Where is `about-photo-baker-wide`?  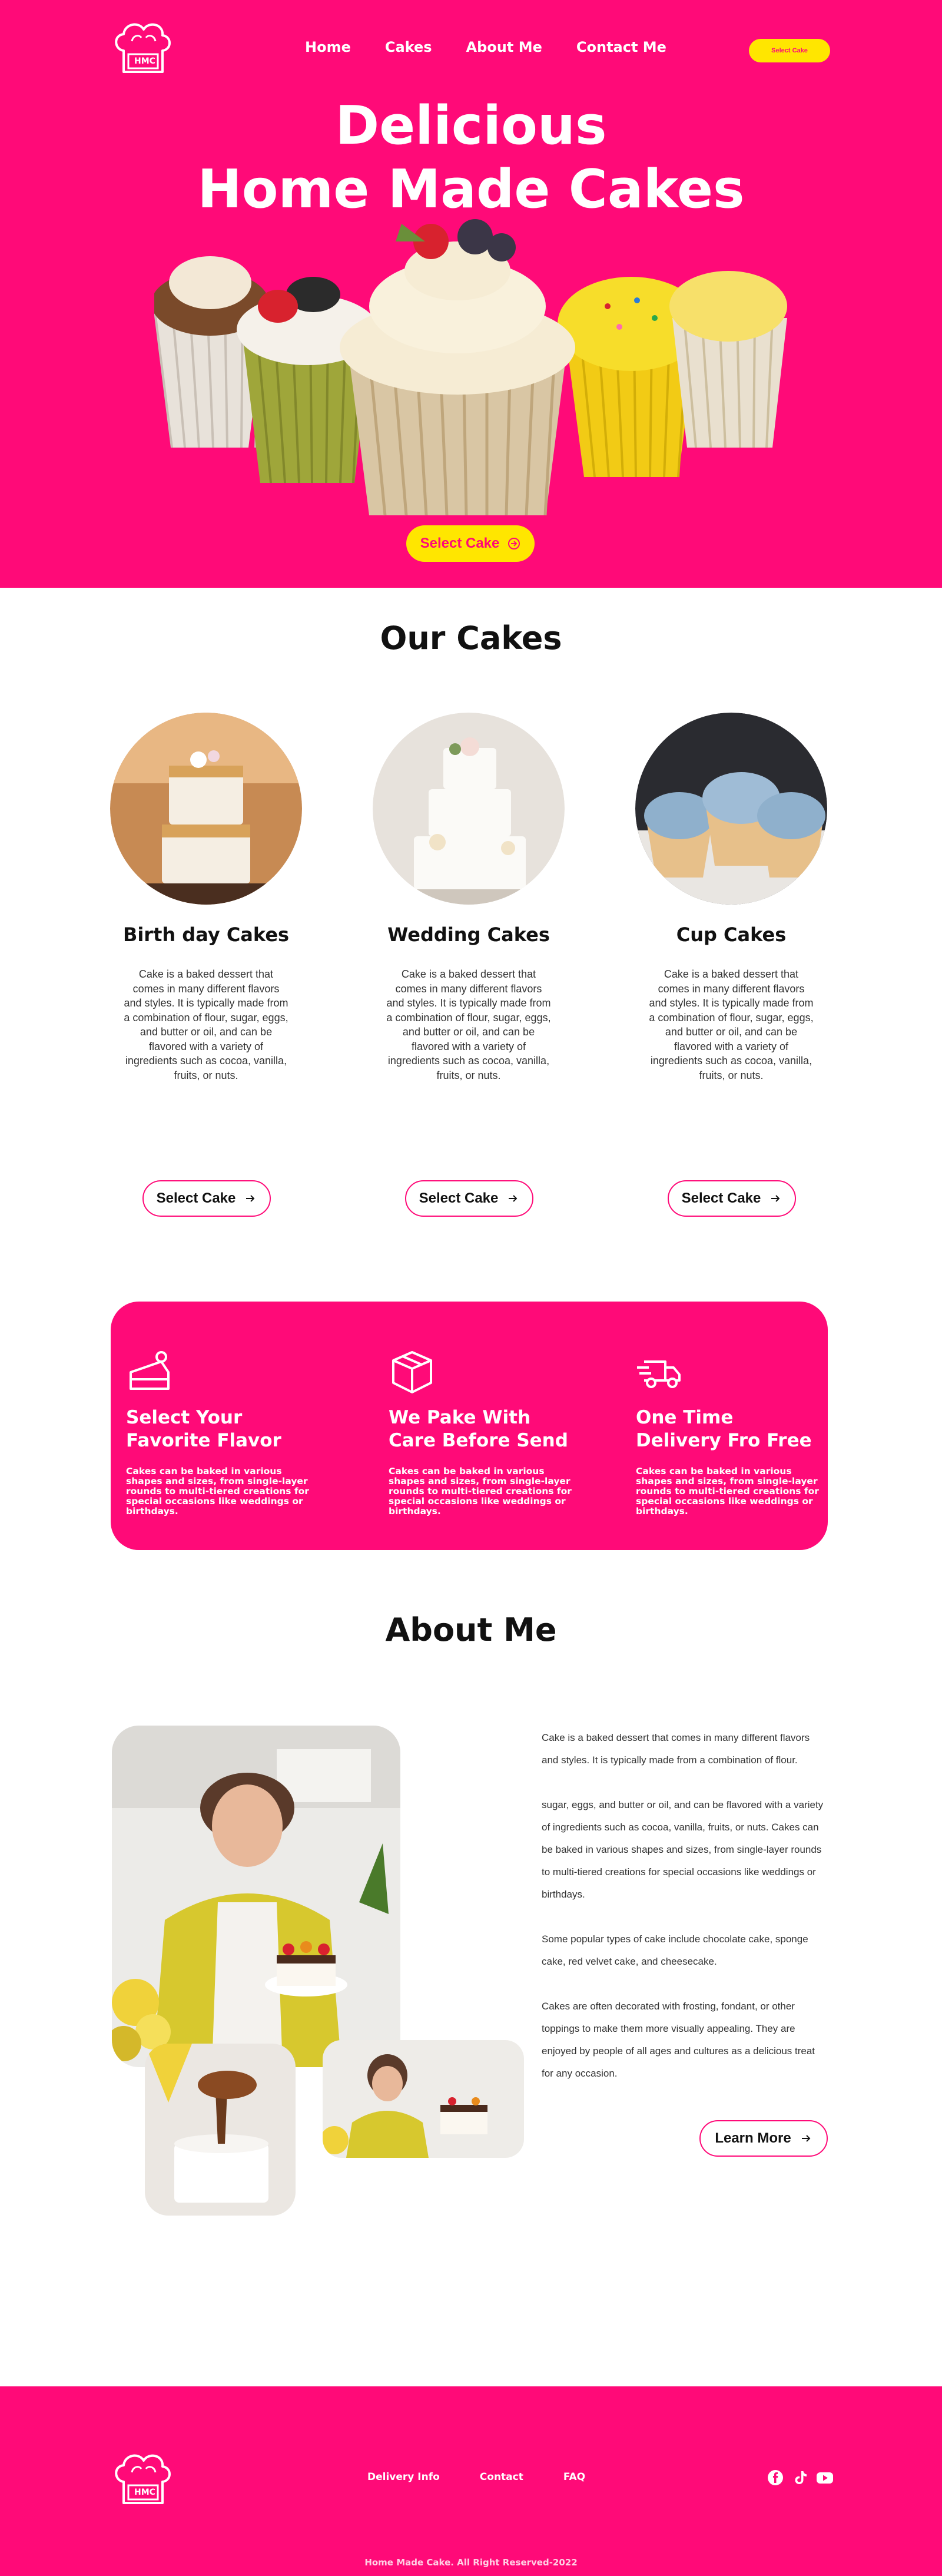
about-photo-baker-wide is located at coordinates (424, 2099).